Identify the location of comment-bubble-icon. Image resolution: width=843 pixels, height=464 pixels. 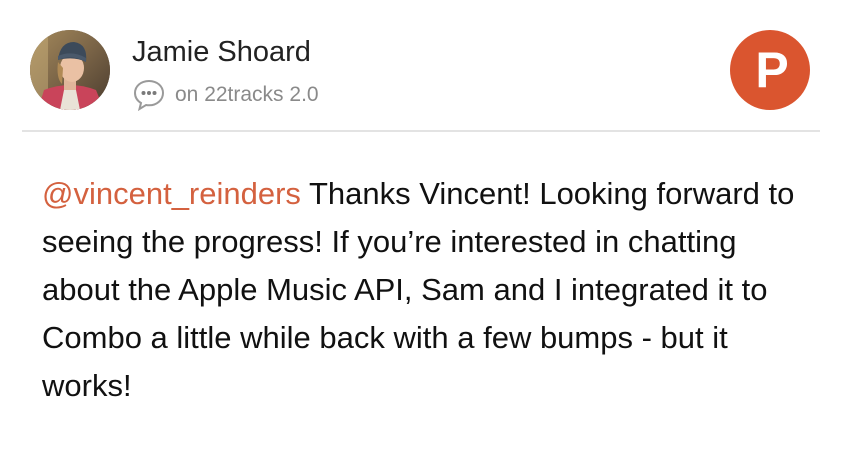
(149, 95).